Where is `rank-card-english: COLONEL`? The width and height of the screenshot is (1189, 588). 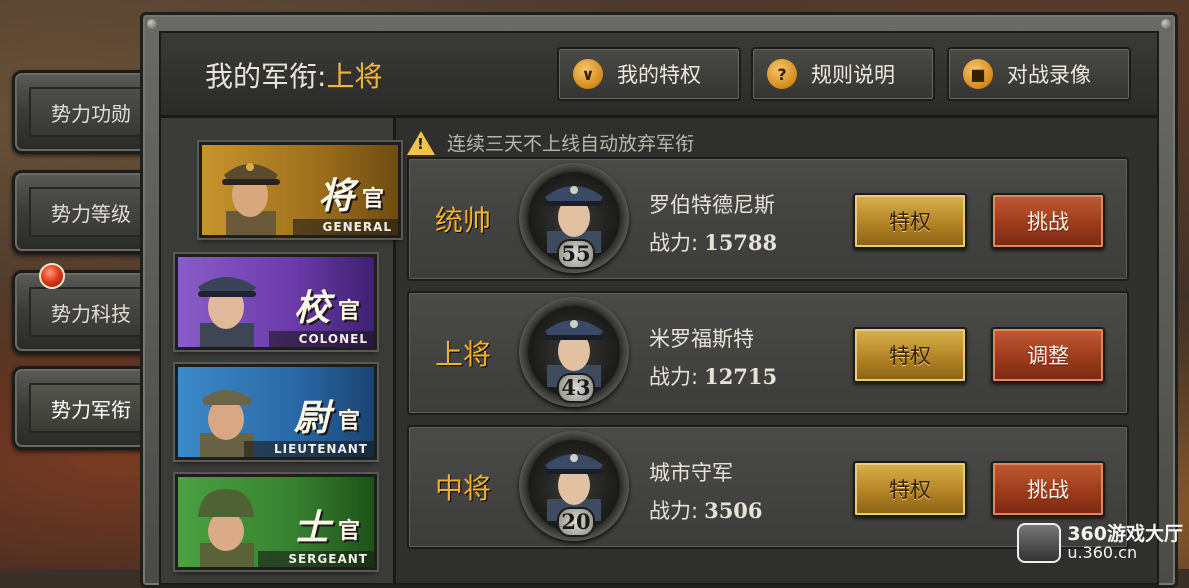 rank-card-english: COLONEL is located at coordinates (321, 339).